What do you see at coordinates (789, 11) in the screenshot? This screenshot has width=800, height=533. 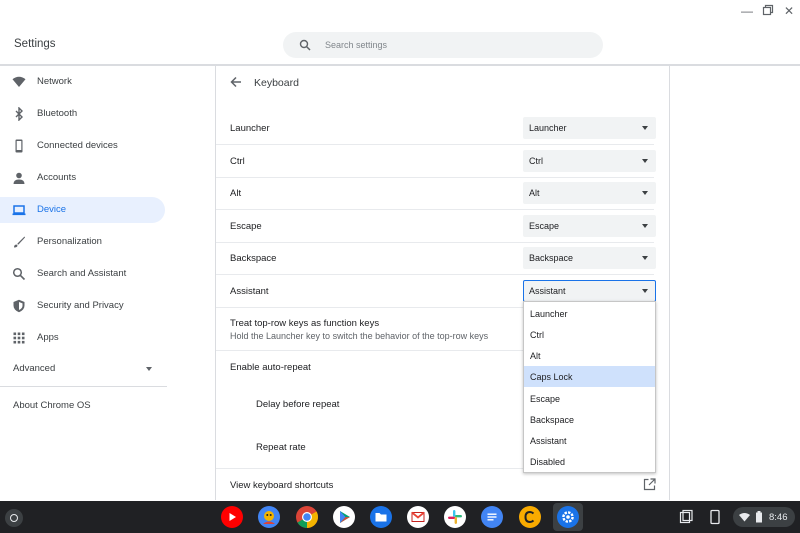 I see `close-button: ✕` at bounding box center [789, 11].